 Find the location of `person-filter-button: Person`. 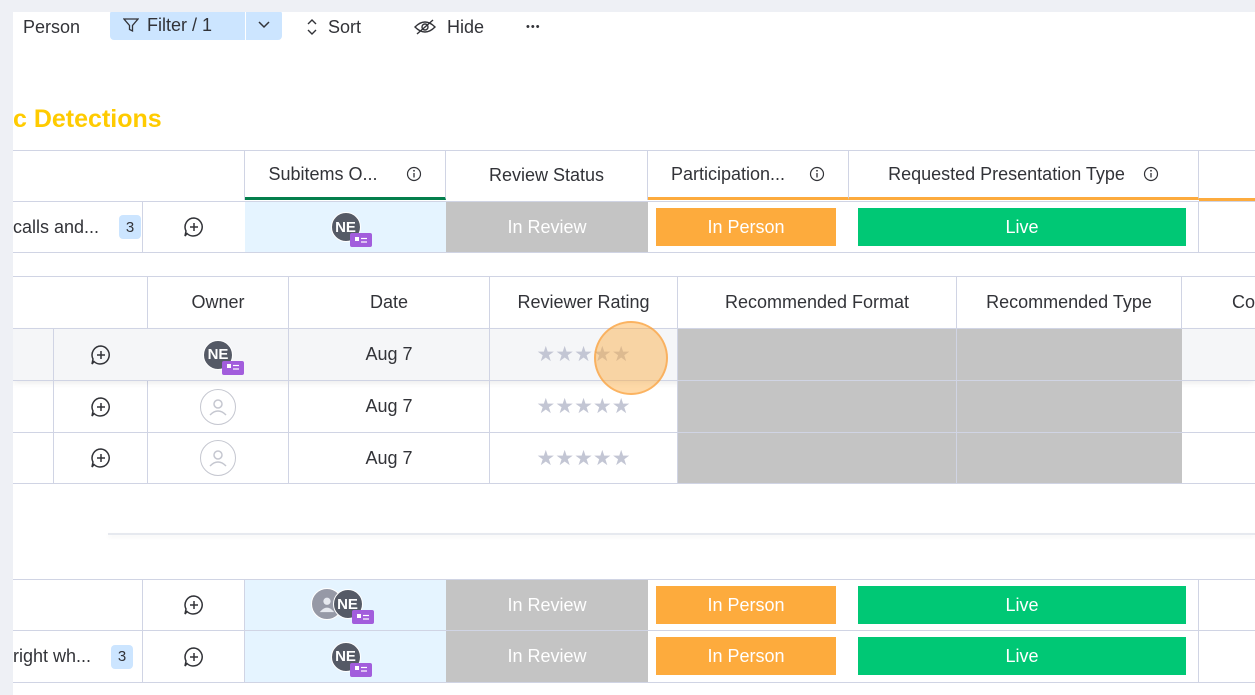

person-filter-button: Person is located at coordinates (51, 27).